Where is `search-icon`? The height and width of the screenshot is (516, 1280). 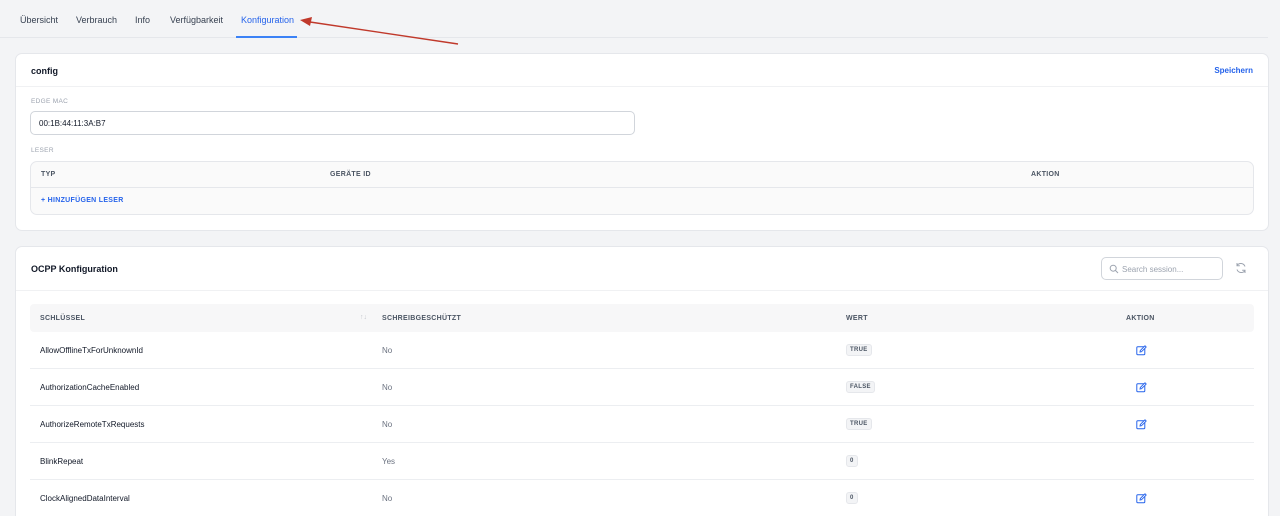 search-icon is located at coordinates (1114, 269).